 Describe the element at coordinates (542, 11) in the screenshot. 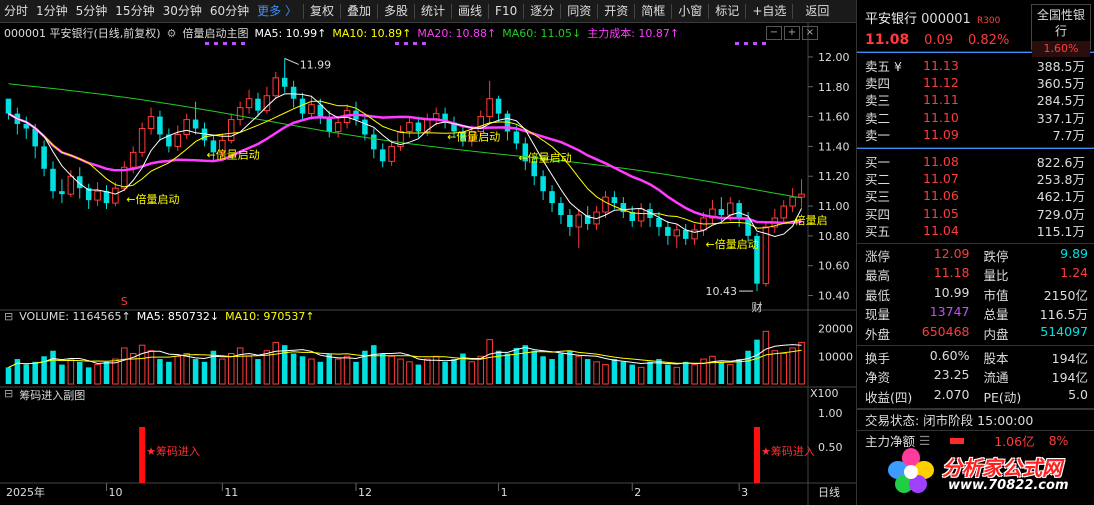

I see `by-minute-button: 逐分` at that location.